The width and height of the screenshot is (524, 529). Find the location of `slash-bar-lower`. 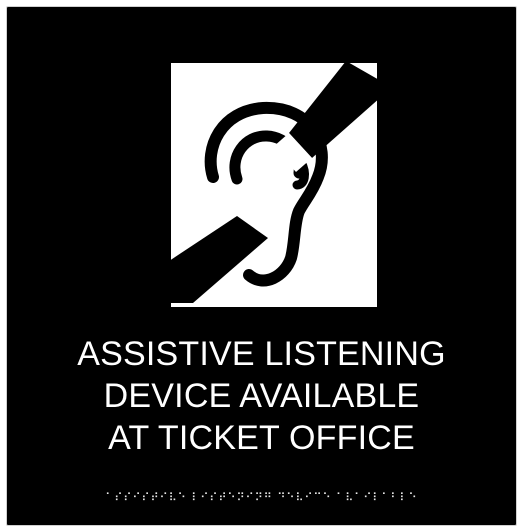

slash-bar-lower is located at coordinates (219, 259).